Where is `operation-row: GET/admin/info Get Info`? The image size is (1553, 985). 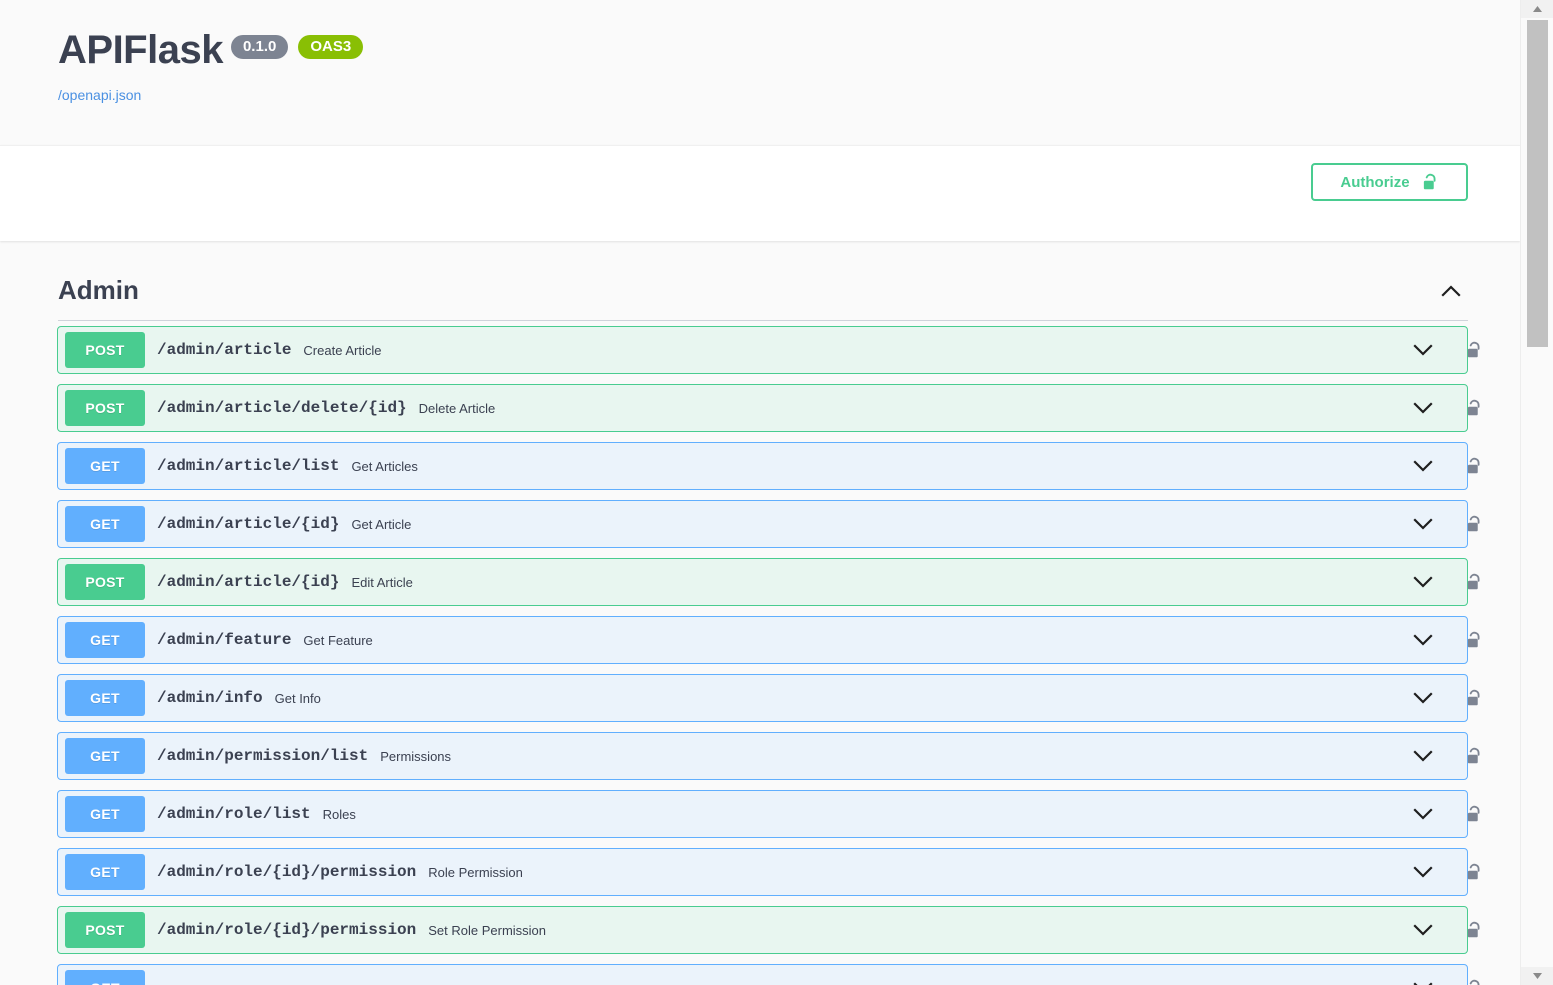
operation-row: GET/admin/info Get Info is located at coordinates (768, 698).